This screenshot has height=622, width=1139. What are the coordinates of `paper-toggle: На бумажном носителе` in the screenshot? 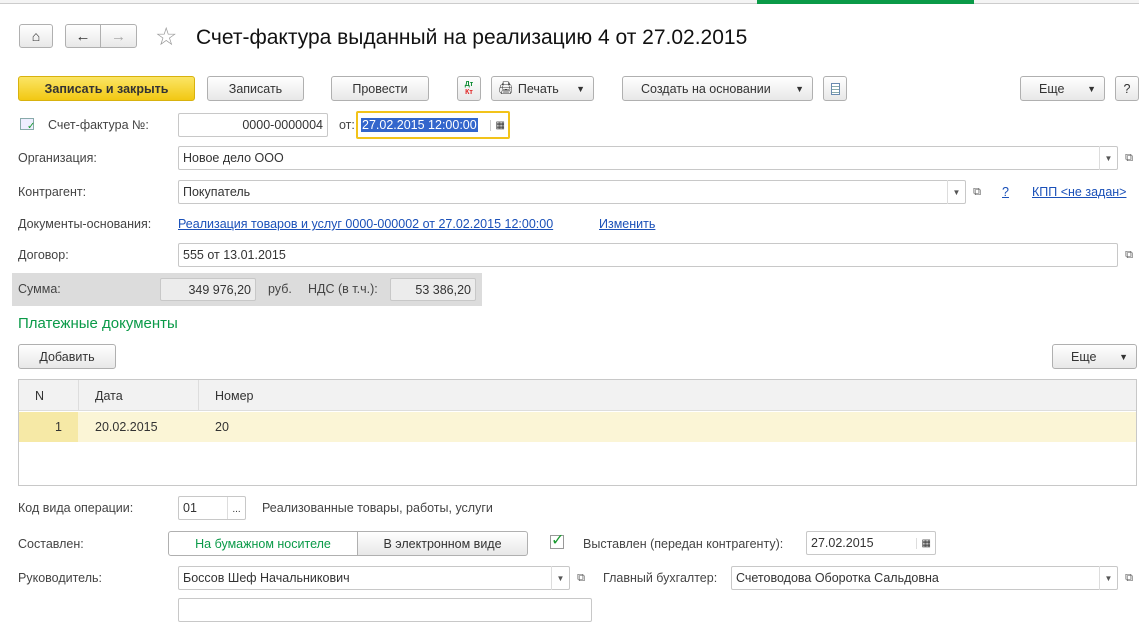 It's located at (263, 543).